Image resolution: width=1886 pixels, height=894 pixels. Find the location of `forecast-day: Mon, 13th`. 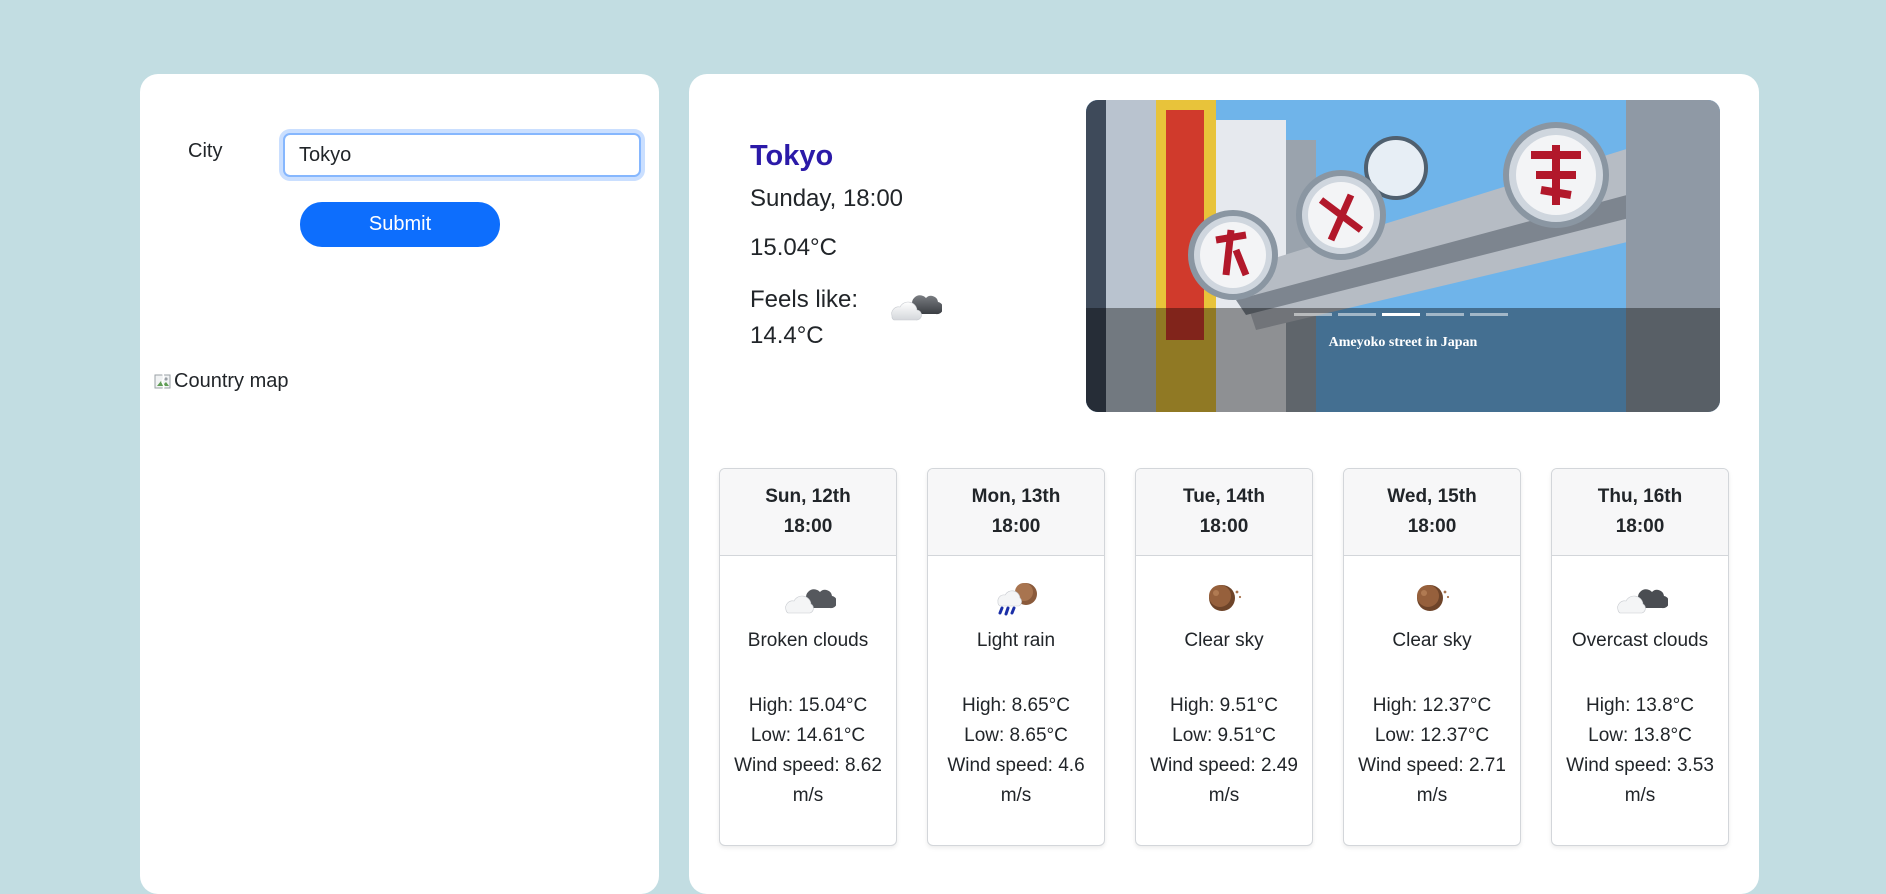

forecast-day: Mon, 13th is located at coordinates (1016, 496).